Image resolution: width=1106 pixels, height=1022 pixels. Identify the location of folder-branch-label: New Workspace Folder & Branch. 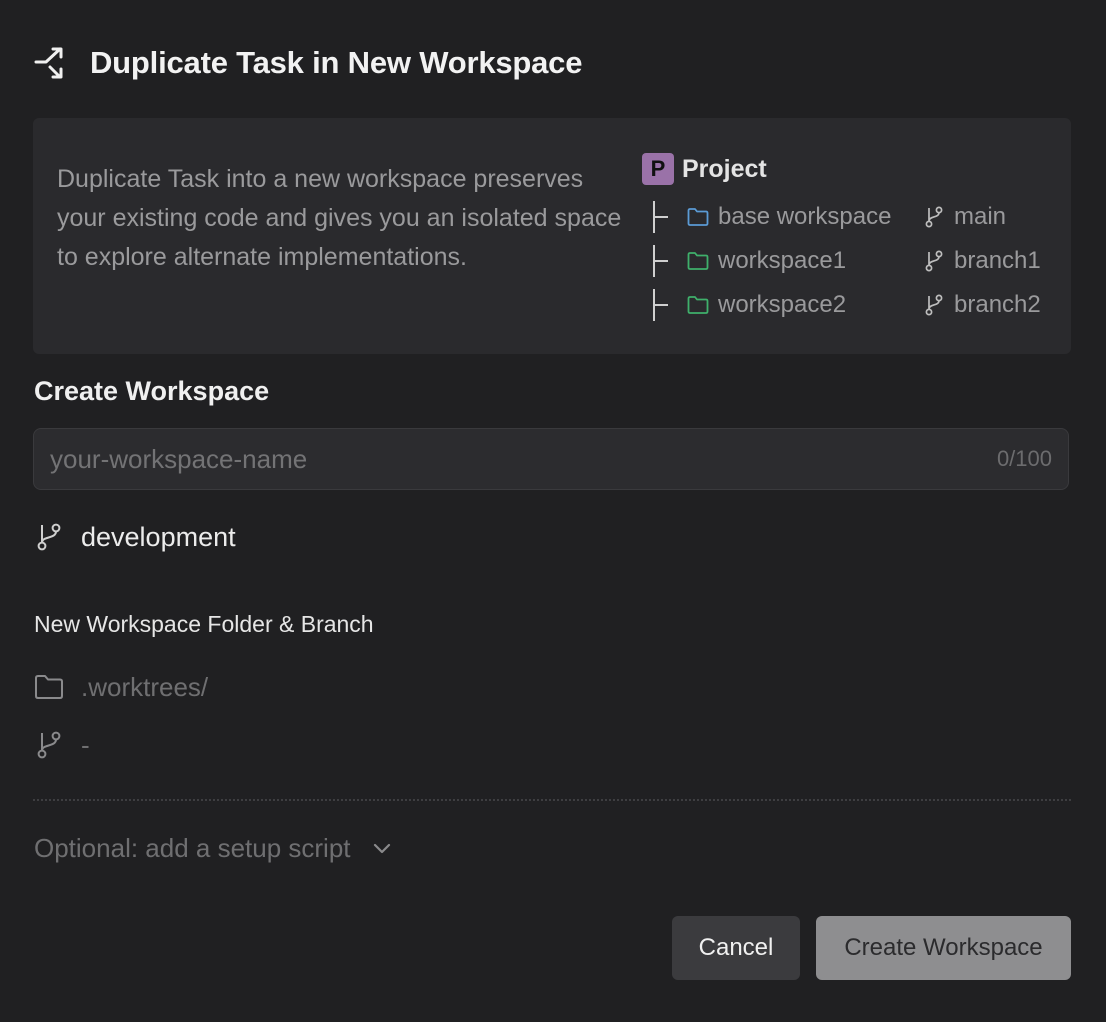
(204, 624).